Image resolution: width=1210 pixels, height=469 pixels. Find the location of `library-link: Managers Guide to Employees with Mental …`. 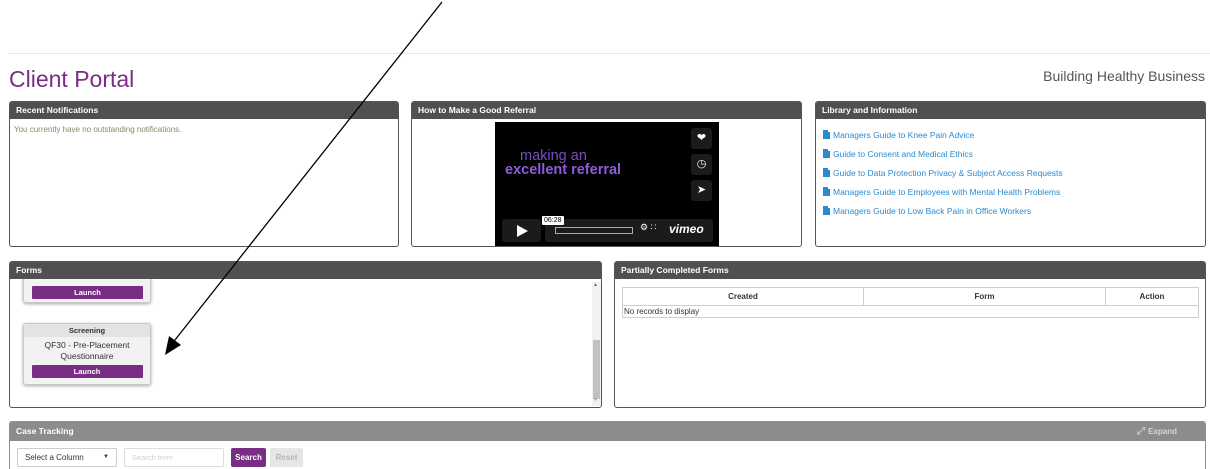

library-link: Managers Guide to Employees with Mental … is located at coordinates (946, 192).